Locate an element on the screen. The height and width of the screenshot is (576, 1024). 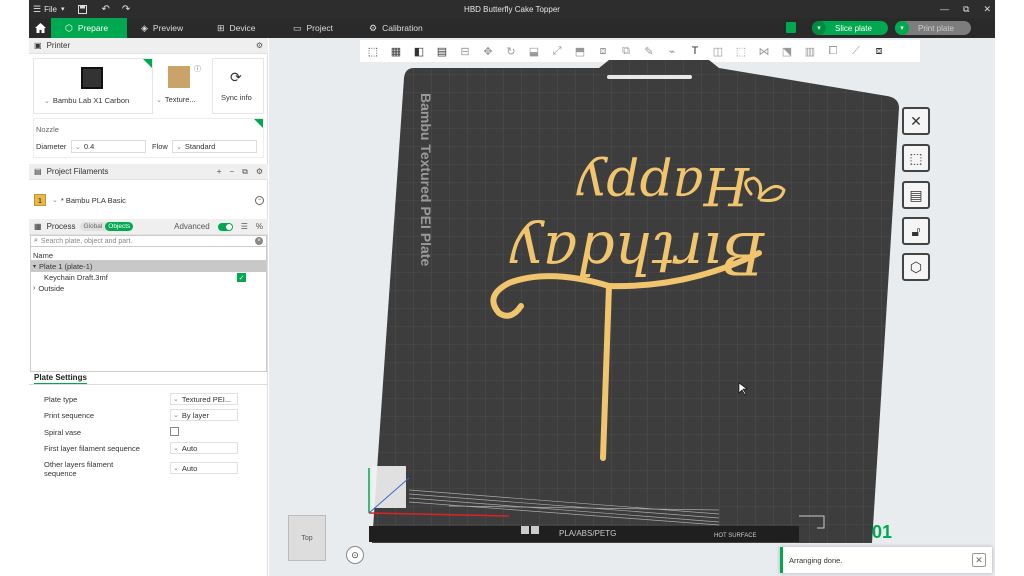
printer-header: Printer is located at coordinates (58, 45).